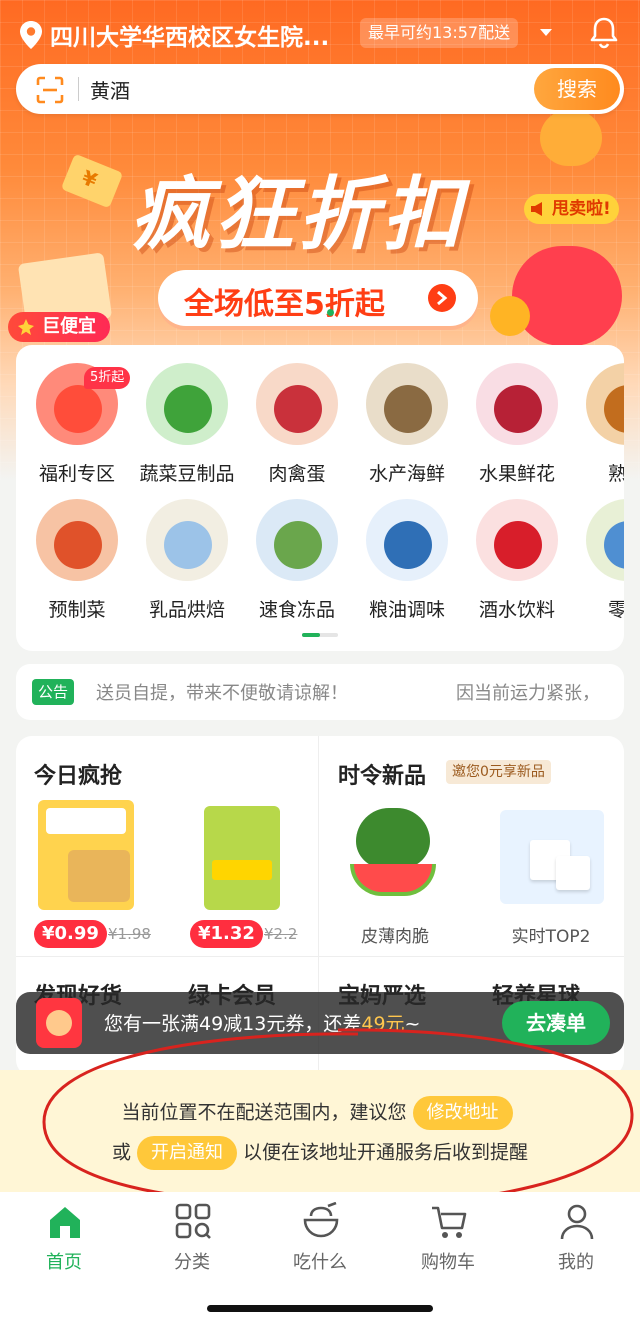 Image resolution: width=640 pixels, height=1326 pixels. I want to click on out-of-range-message: 当前位置不在配送范围内，建议您, so click(264, 1112).